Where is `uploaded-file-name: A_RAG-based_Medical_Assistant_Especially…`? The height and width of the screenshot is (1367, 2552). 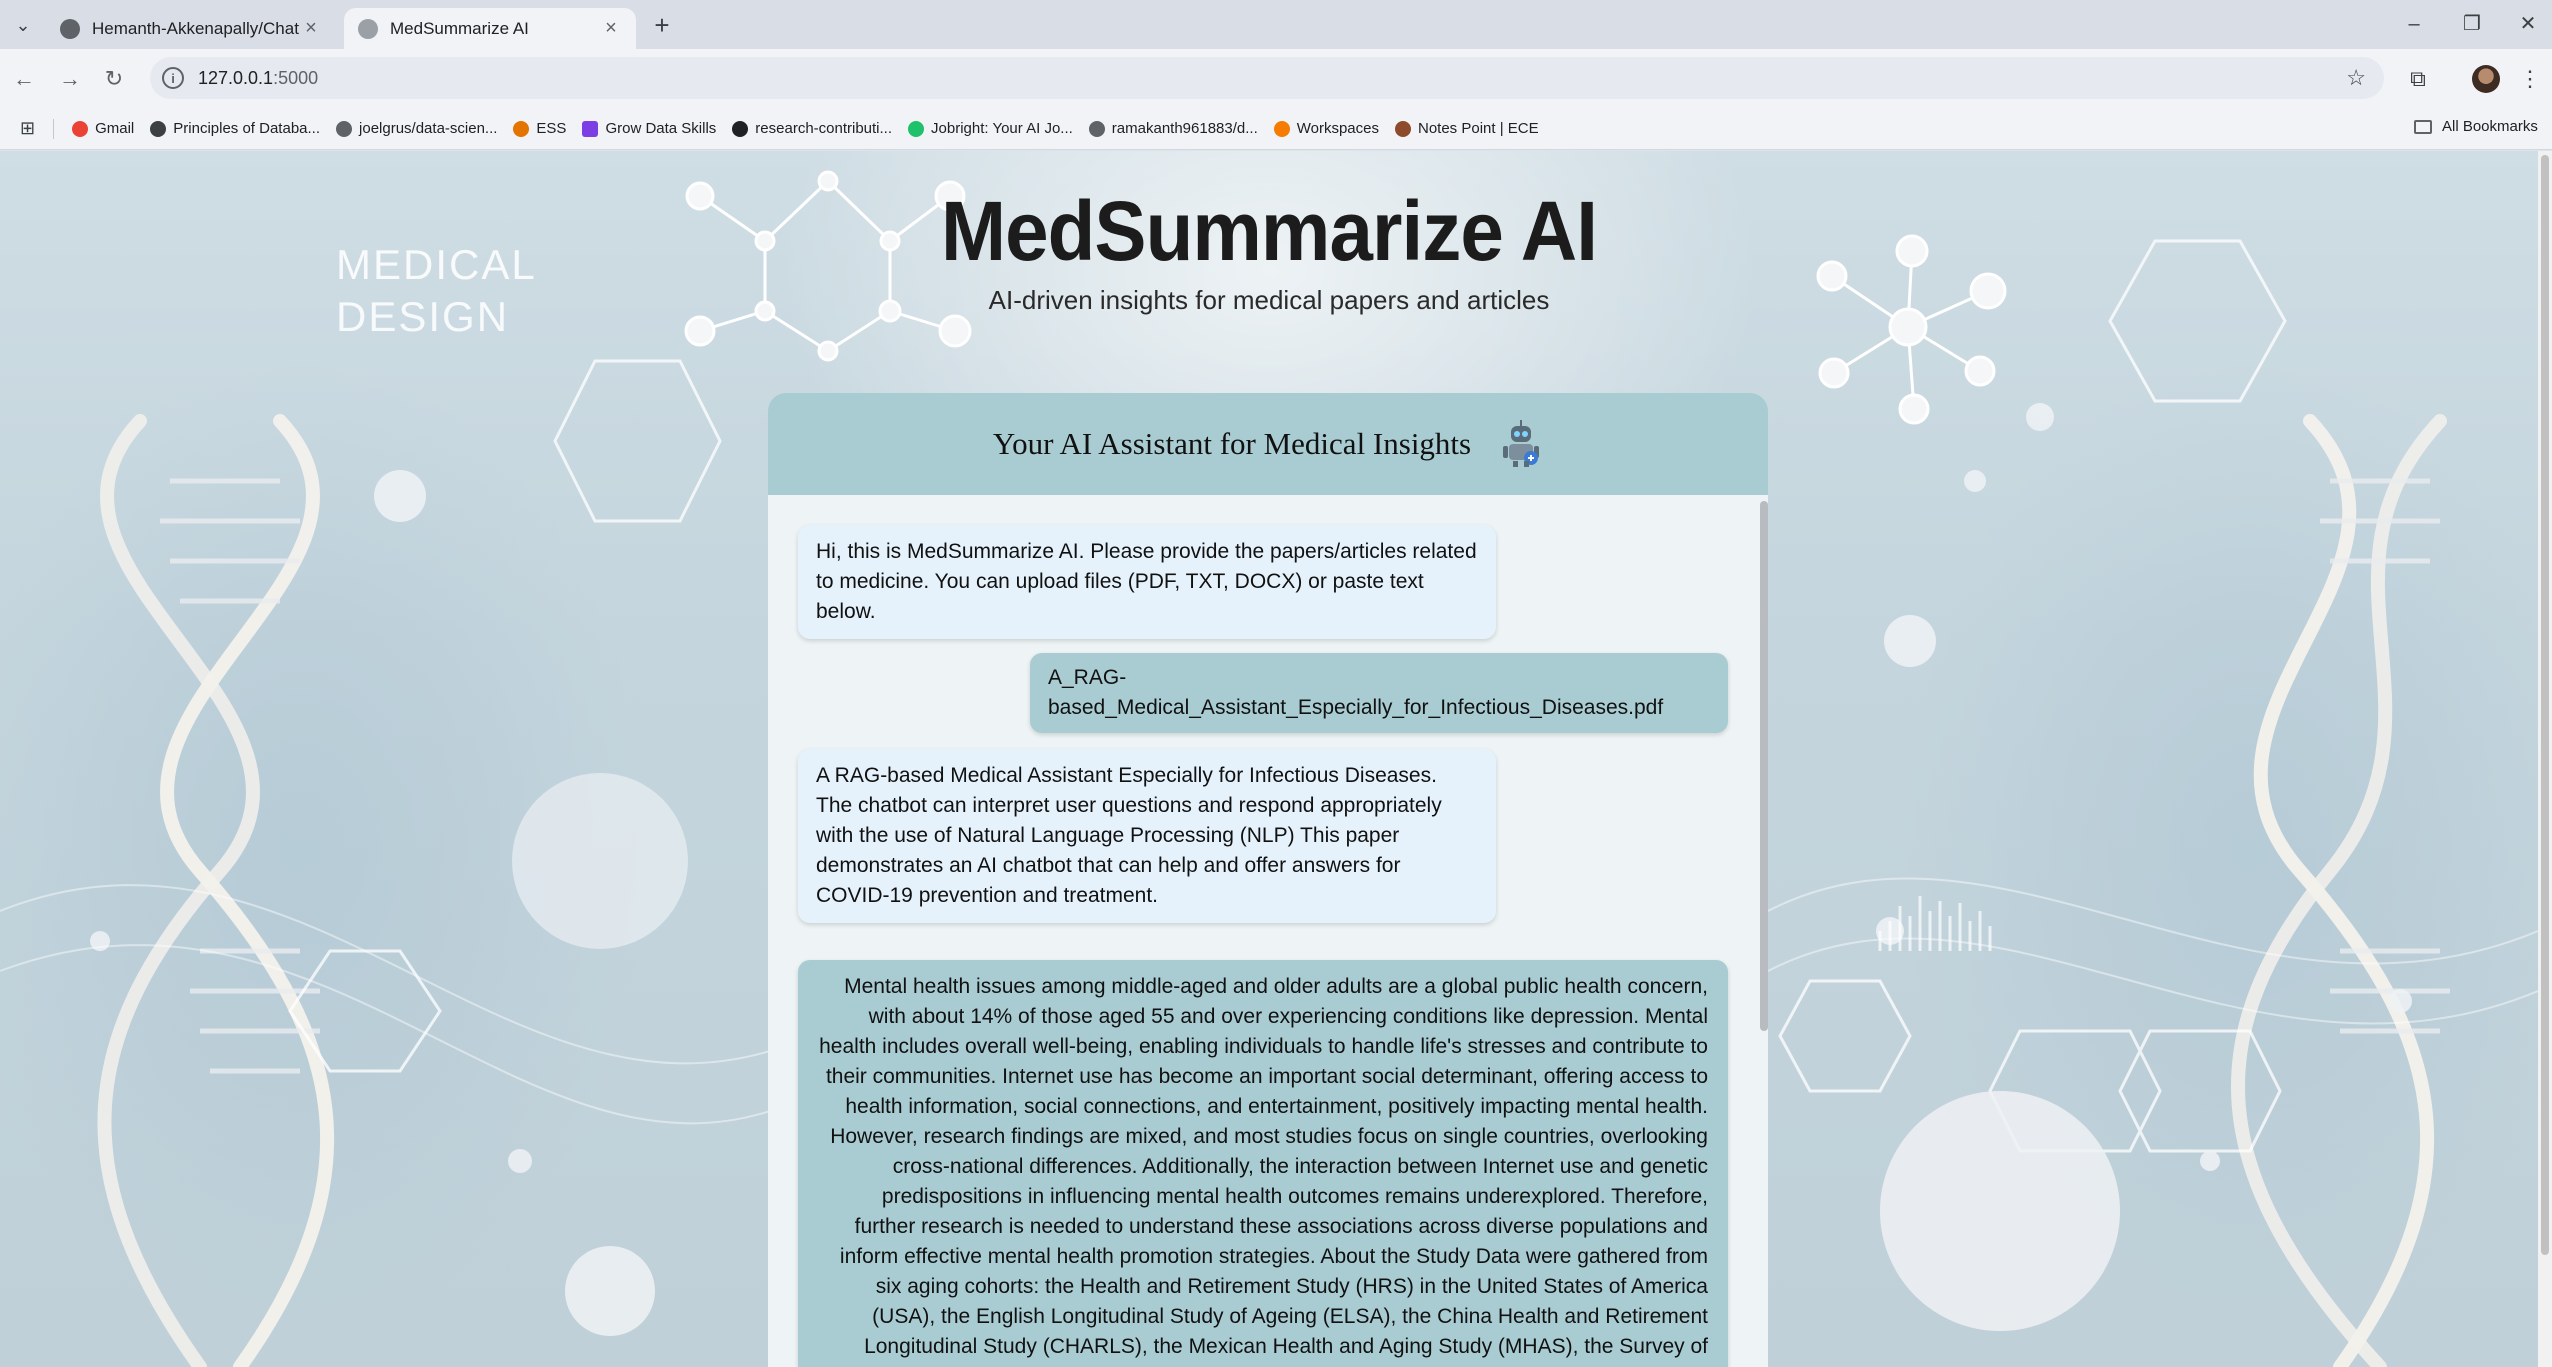
uploaded-file-name: A_RAG-based_Medical_Assistant_Especially… is located at coordinates (1356, 692).